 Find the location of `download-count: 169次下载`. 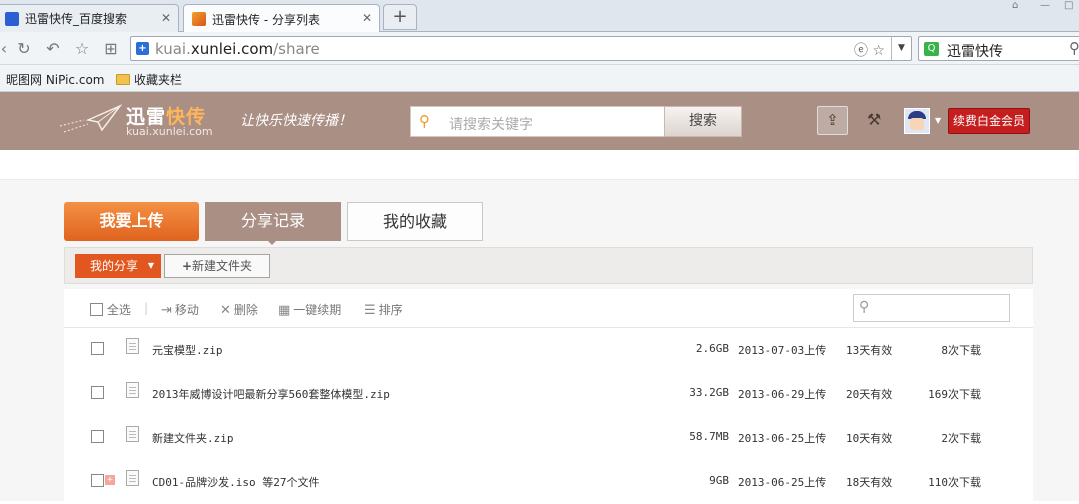

download-count: 169次下载 is located at coordinates (954, 394).